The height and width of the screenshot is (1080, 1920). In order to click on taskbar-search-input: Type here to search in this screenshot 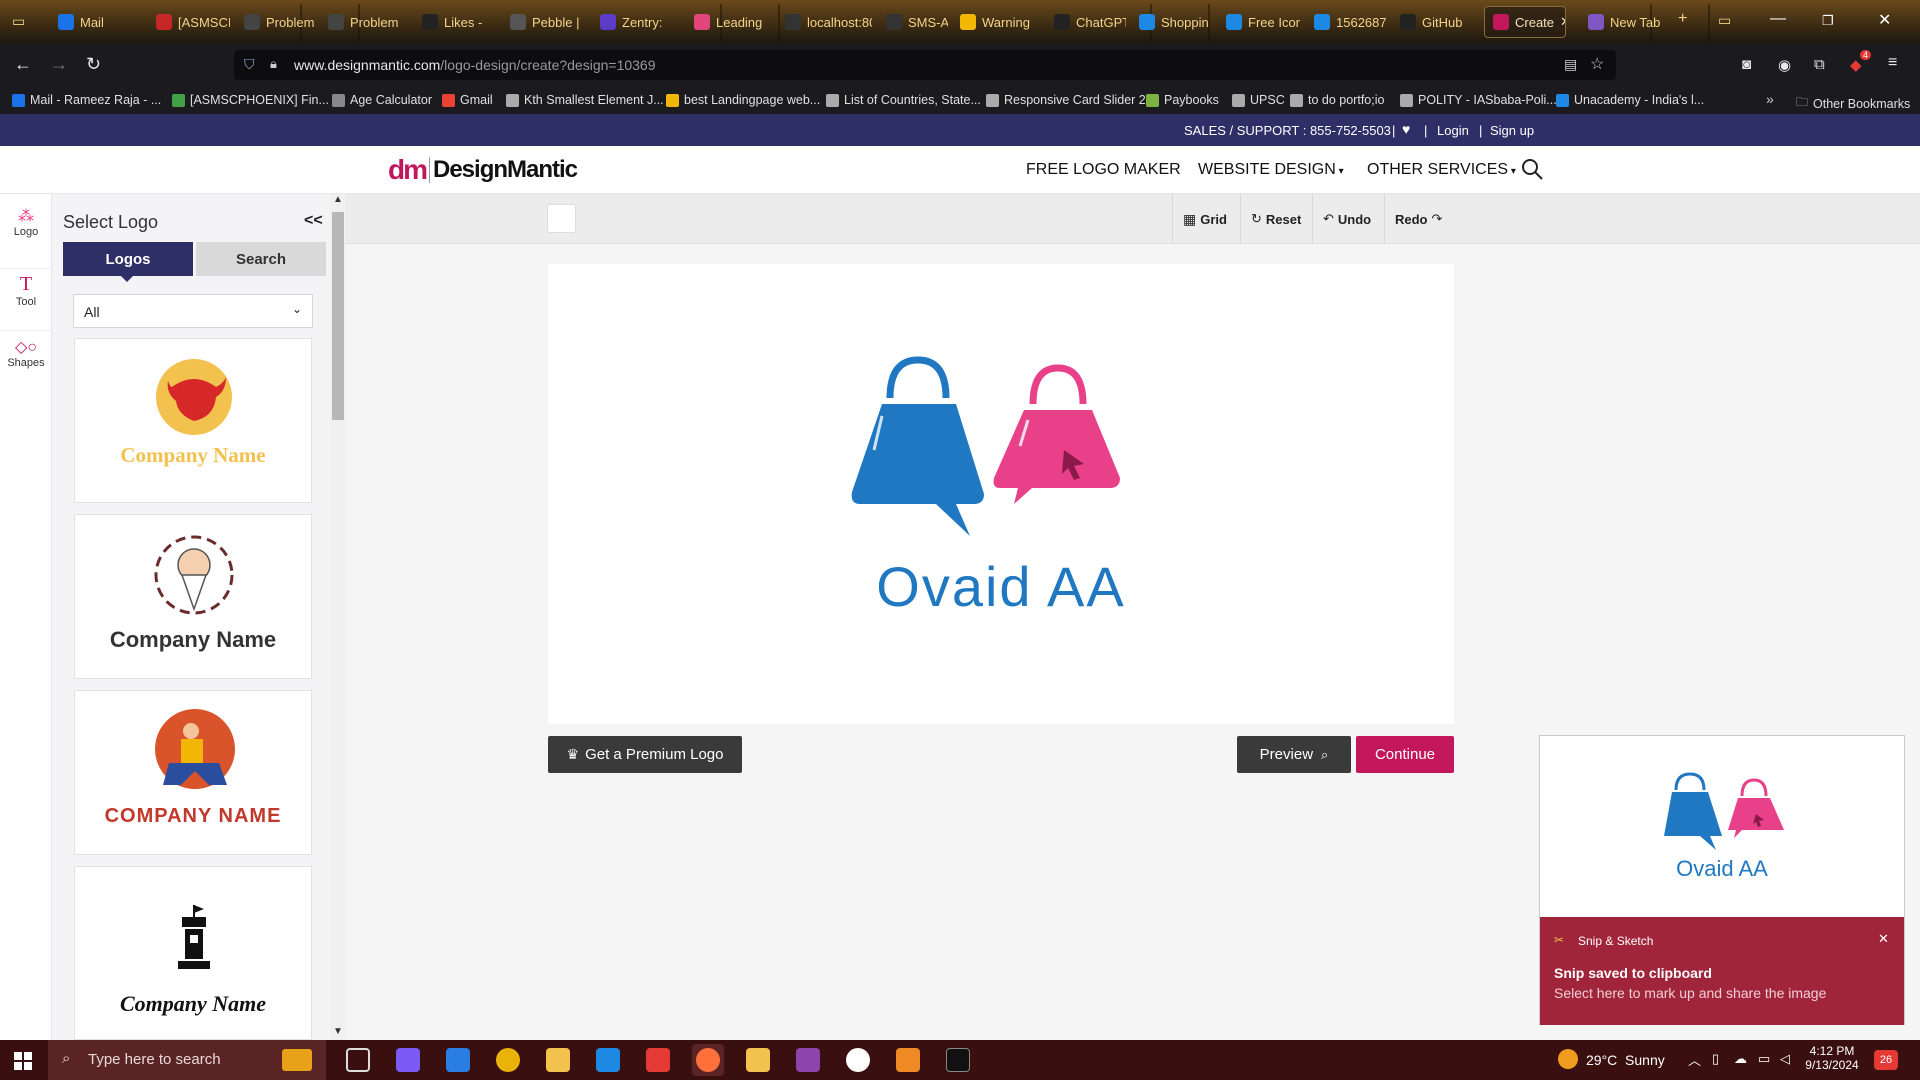, I will do `click(154, 1059)`.